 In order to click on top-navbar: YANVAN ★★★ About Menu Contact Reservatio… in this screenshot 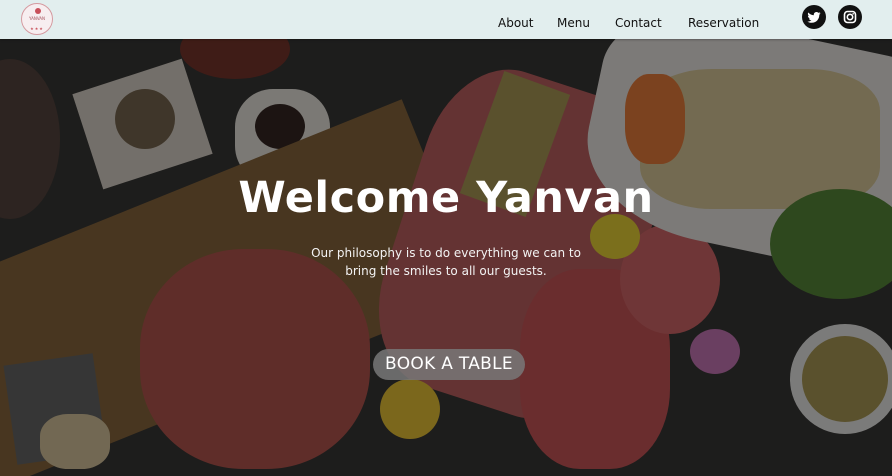, I will do `click(446, 19)`.